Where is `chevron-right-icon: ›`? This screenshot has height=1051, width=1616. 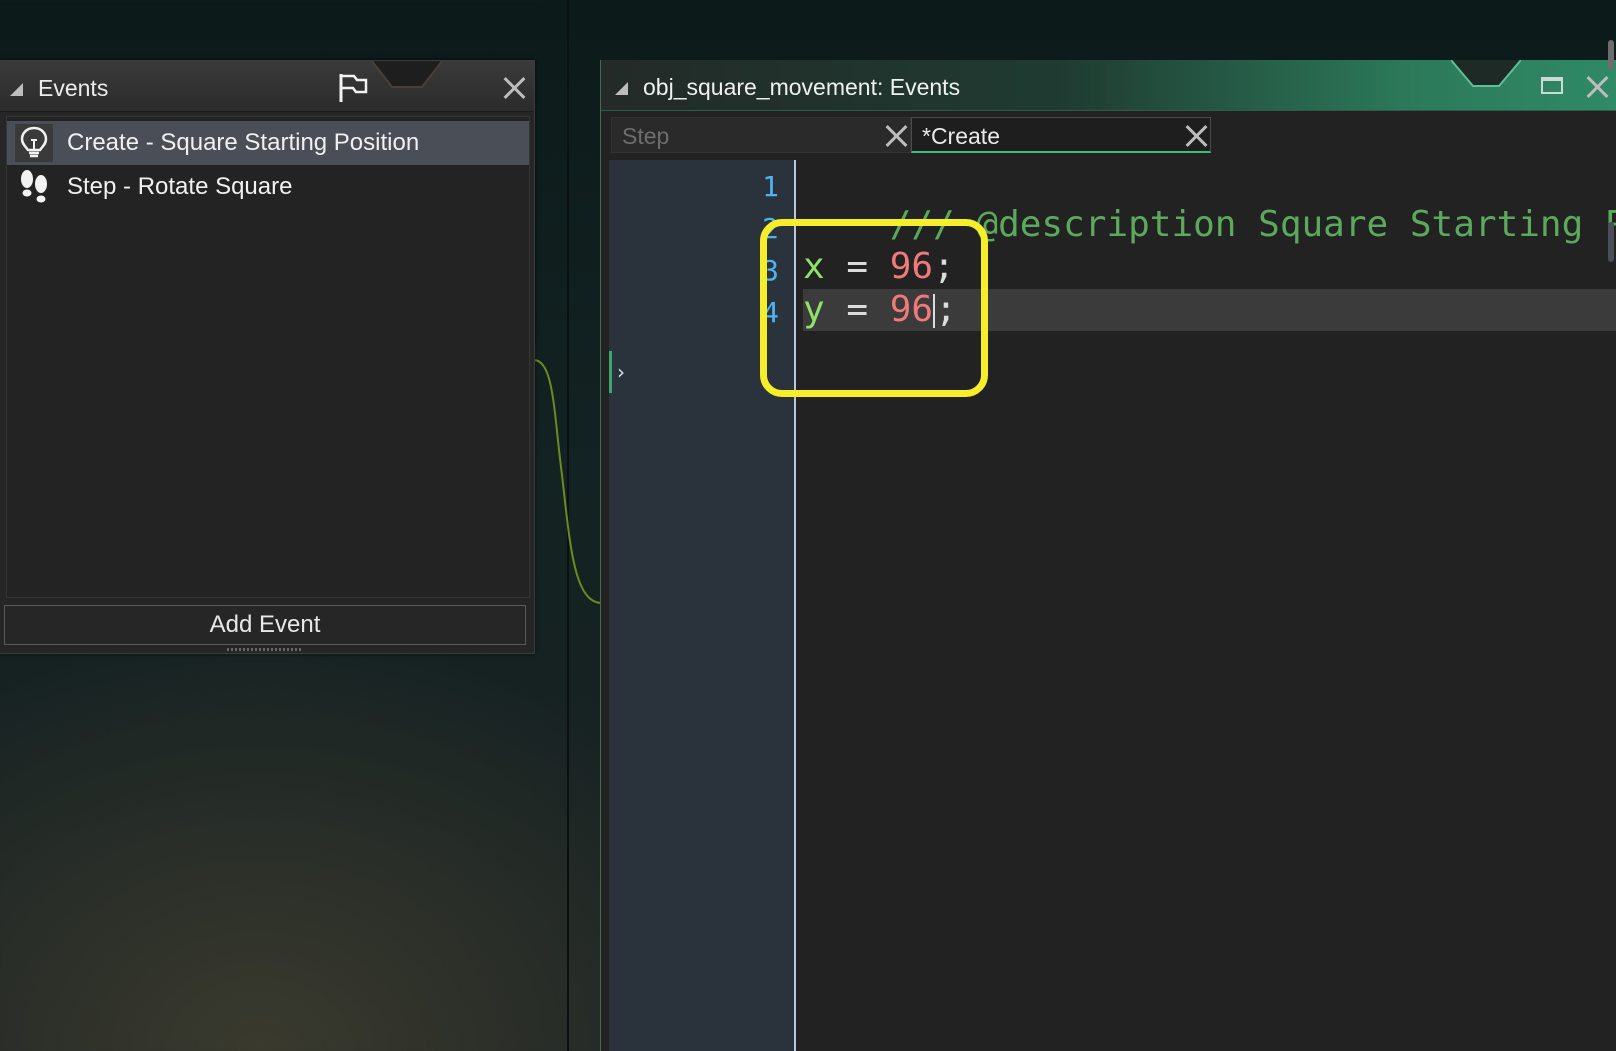
chevron-right-icon: › is located at coordinates (621, 372).